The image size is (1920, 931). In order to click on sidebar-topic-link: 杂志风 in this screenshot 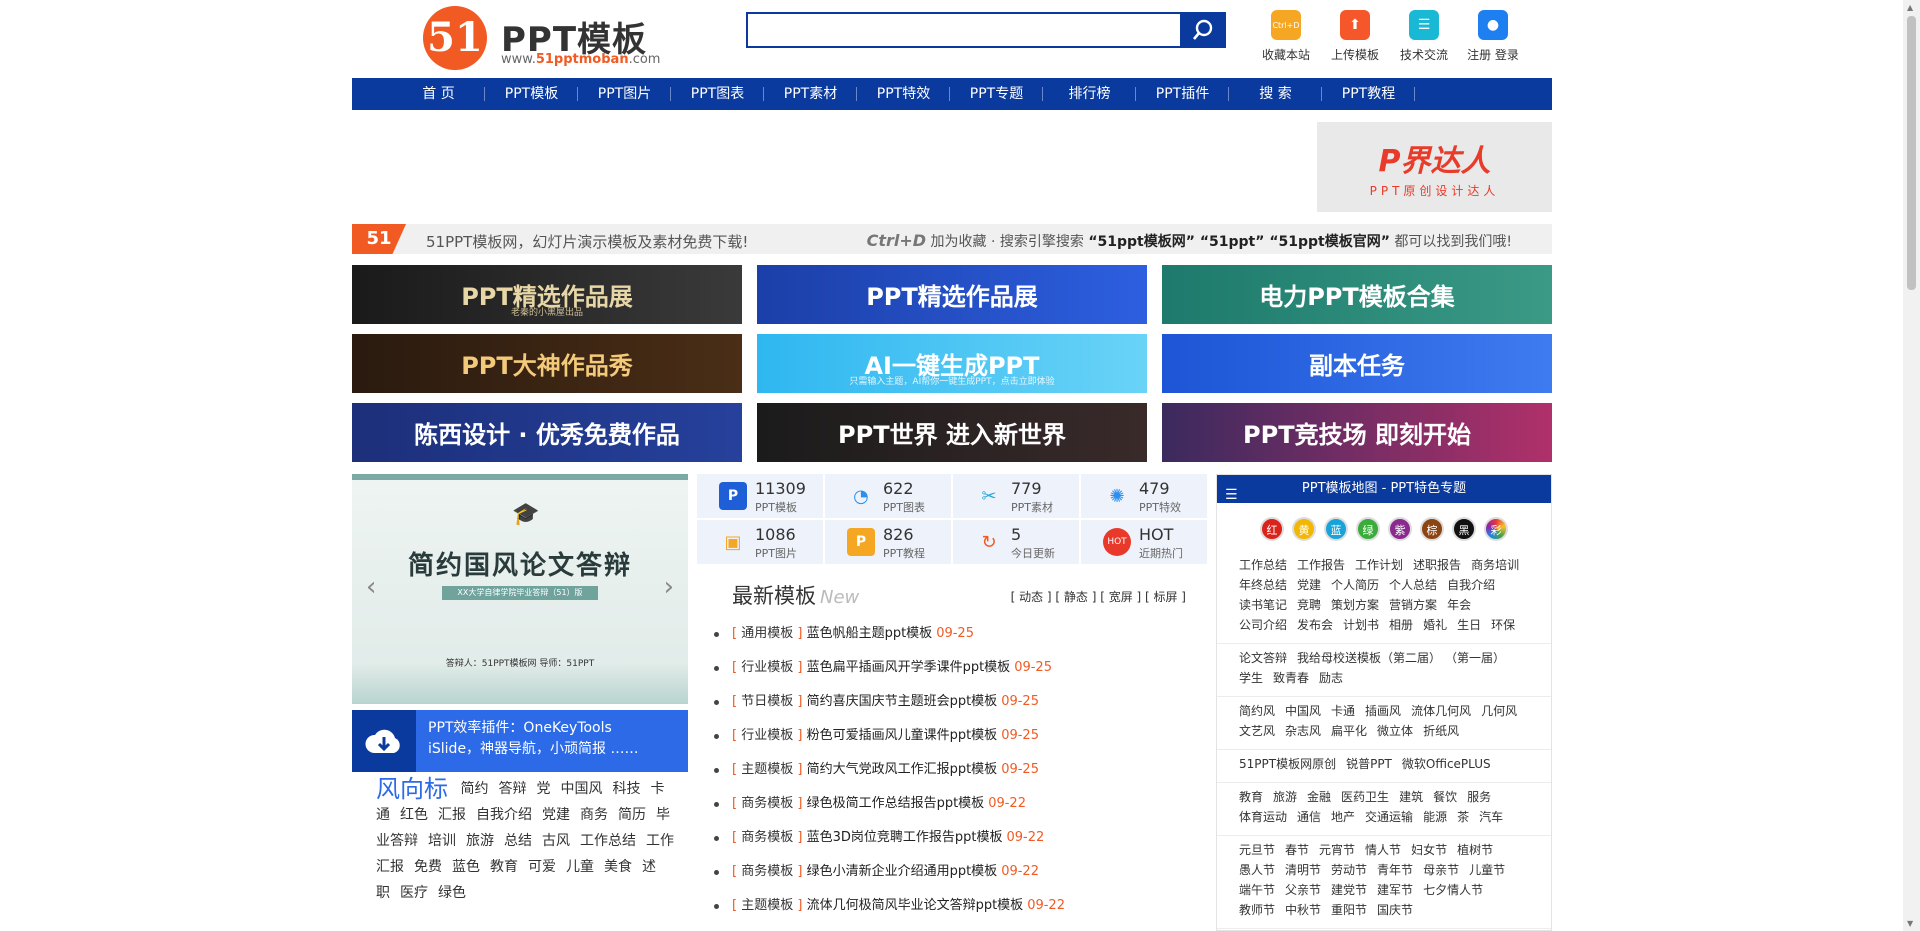, I will do `click(1303, 731)`.